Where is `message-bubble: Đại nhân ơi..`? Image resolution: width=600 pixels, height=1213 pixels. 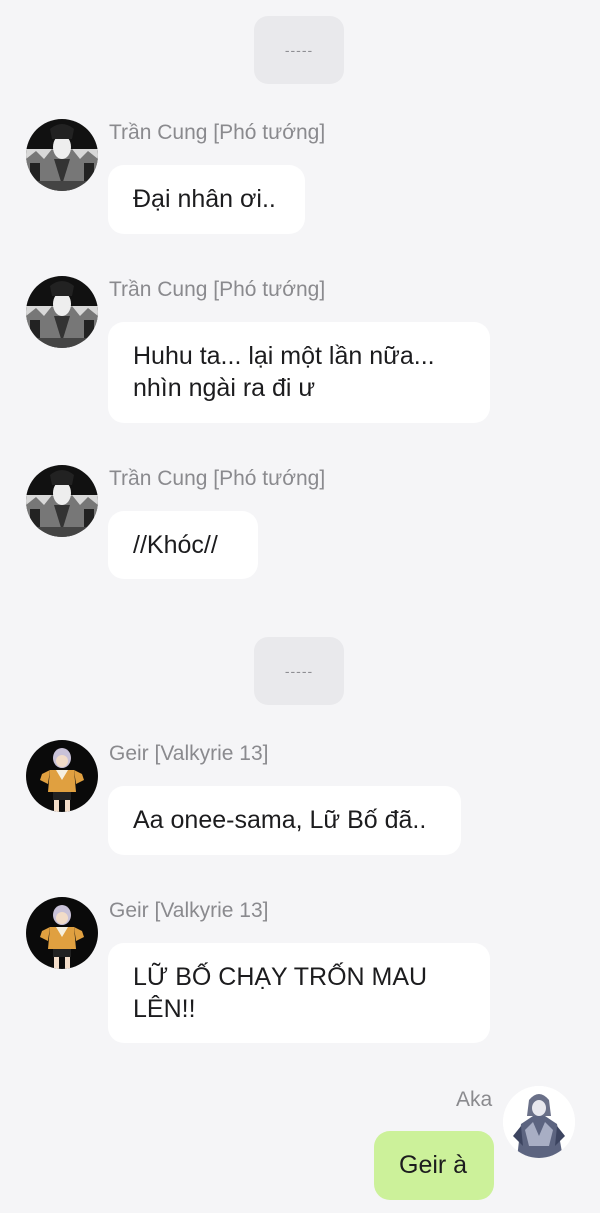
message-bubble: Đại nhân ơi.. is located at coordinates (206, 199).